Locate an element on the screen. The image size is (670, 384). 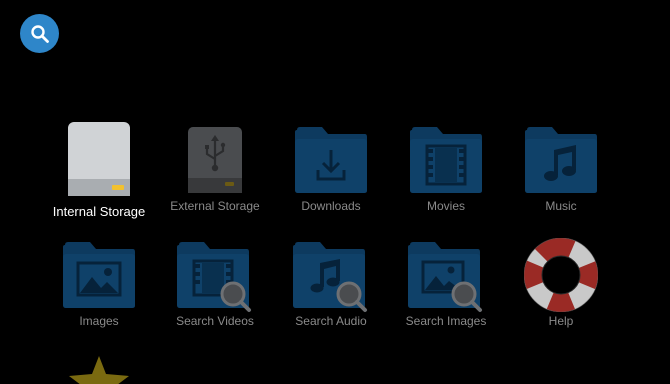
tile-music: Music is located at coordinates (561, 181).